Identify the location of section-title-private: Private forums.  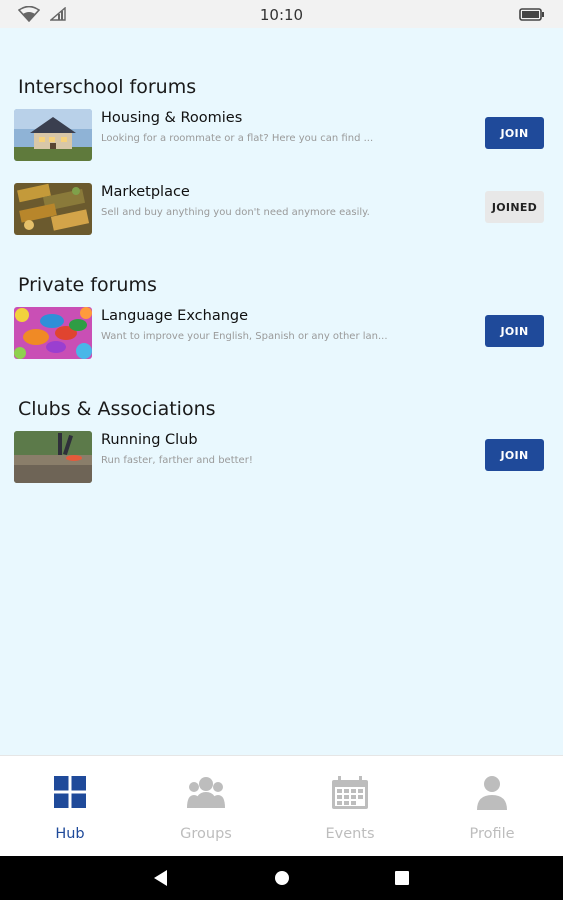
(87, 285).